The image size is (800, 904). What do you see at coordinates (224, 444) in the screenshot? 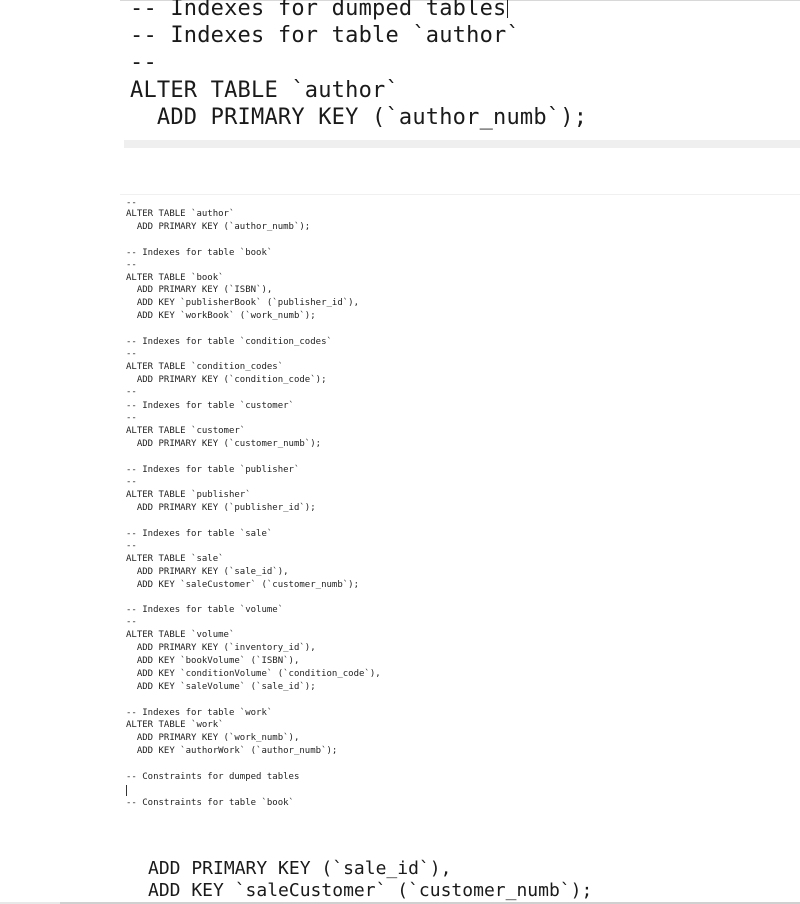
I see `code-line: ADD PRIMARY KEY (`customer_numb`);` at bounding box center [224, 444].